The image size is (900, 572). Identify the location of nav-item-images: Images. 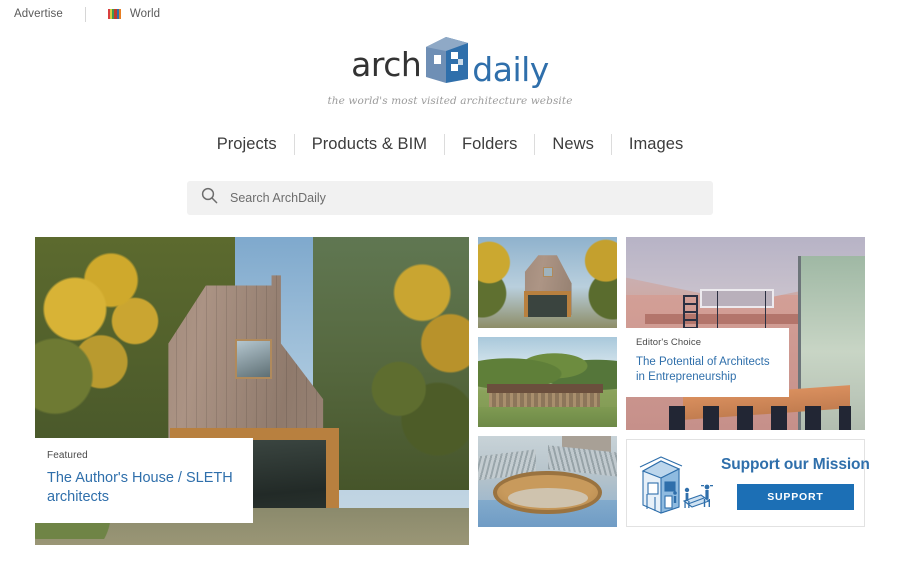
(656, 144).